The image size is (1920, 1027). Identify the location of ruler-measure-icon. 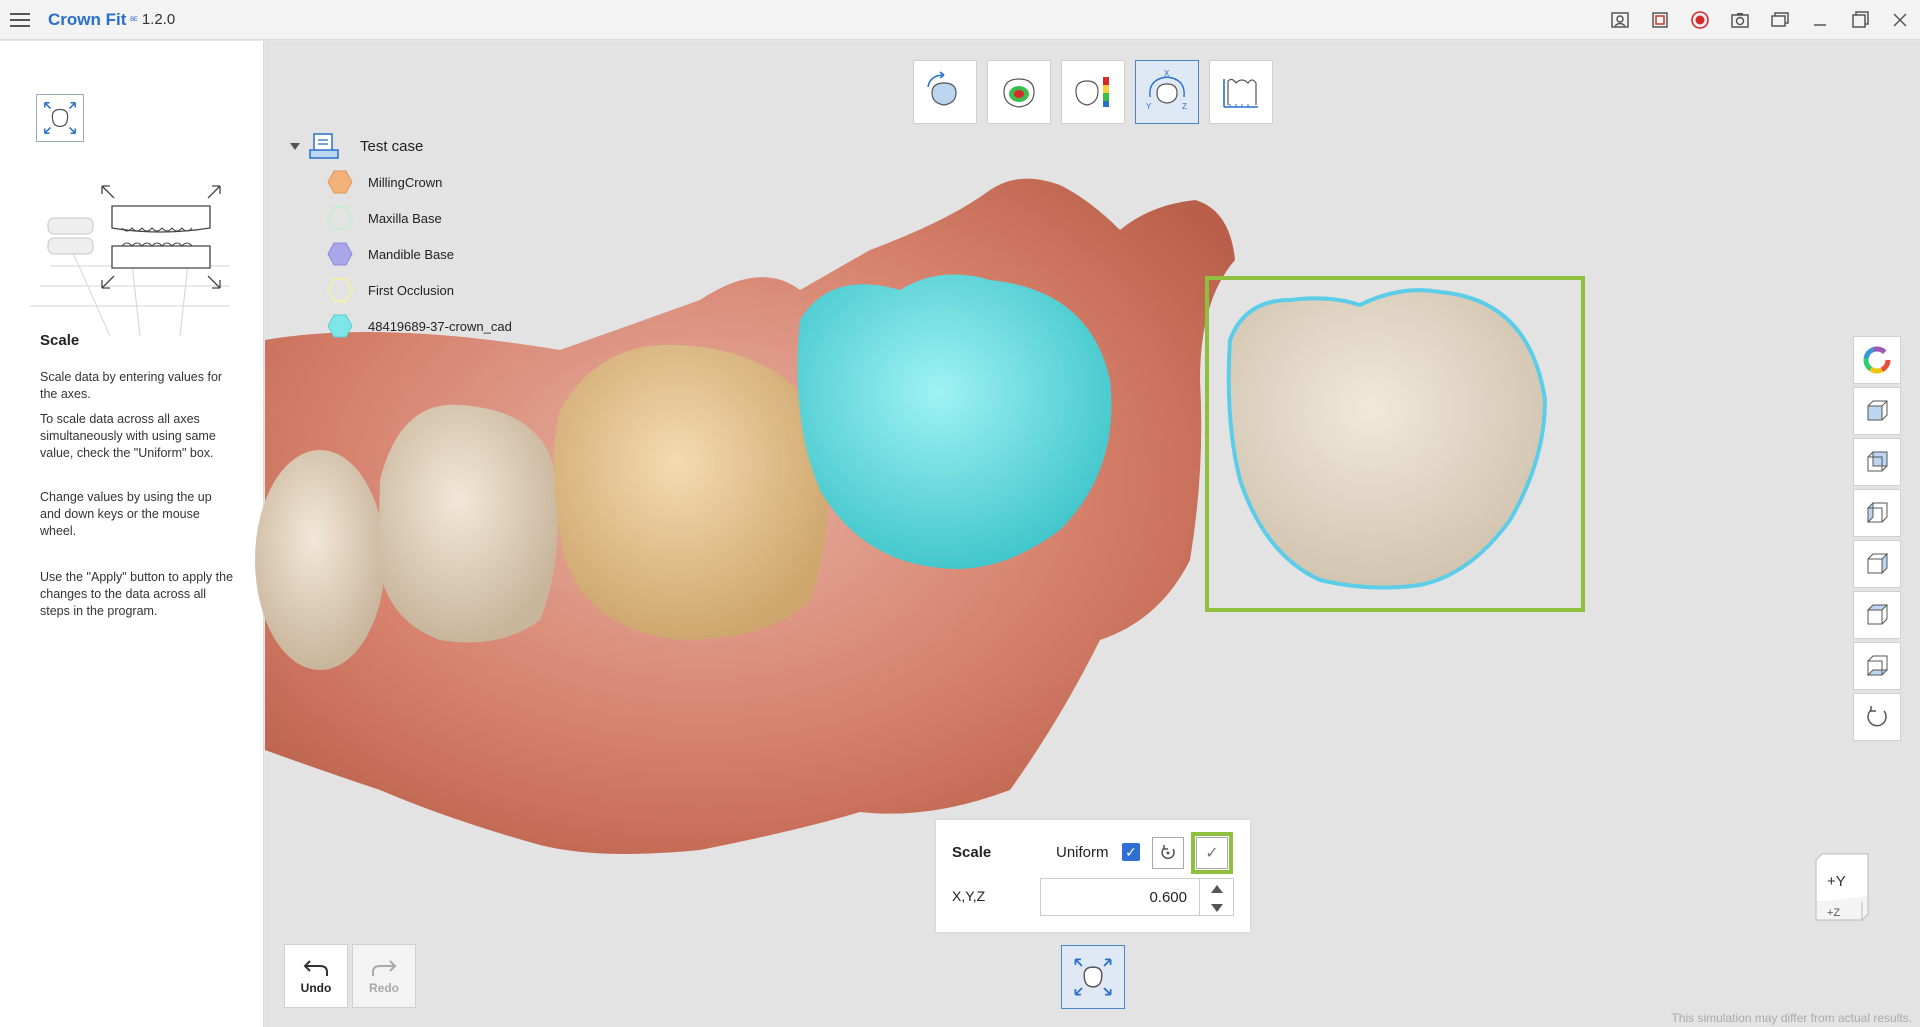
(1240, 93).